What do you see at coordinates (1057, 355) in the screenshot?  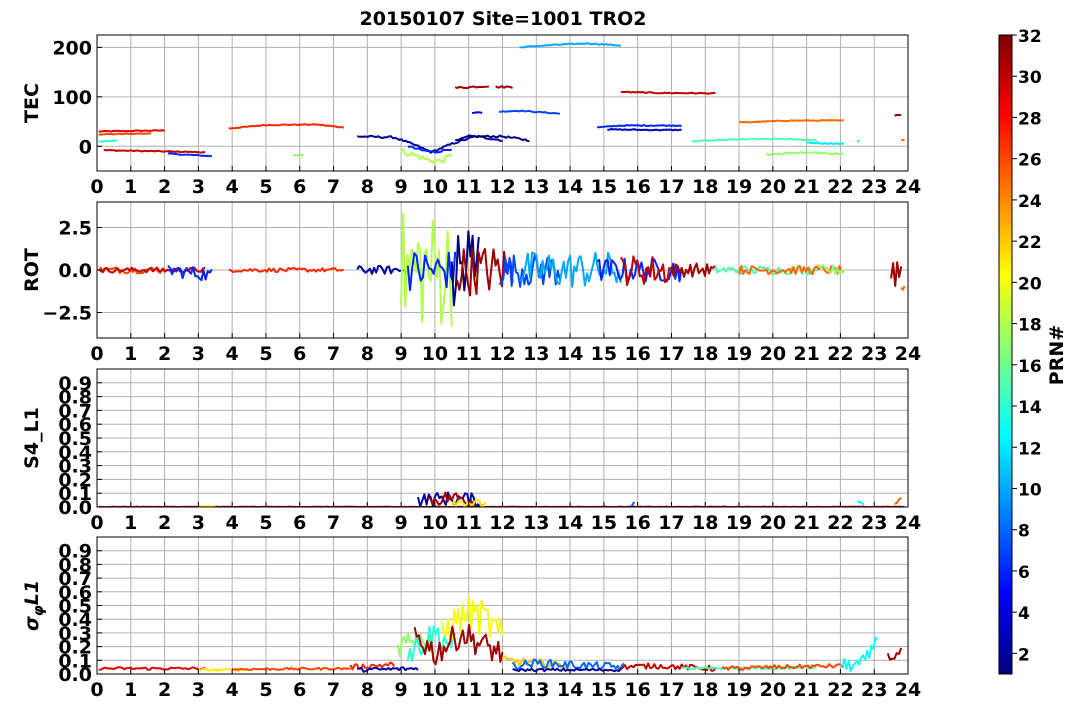 I see `colorbar-label: PRN#` at bounding box center [1057, 355].